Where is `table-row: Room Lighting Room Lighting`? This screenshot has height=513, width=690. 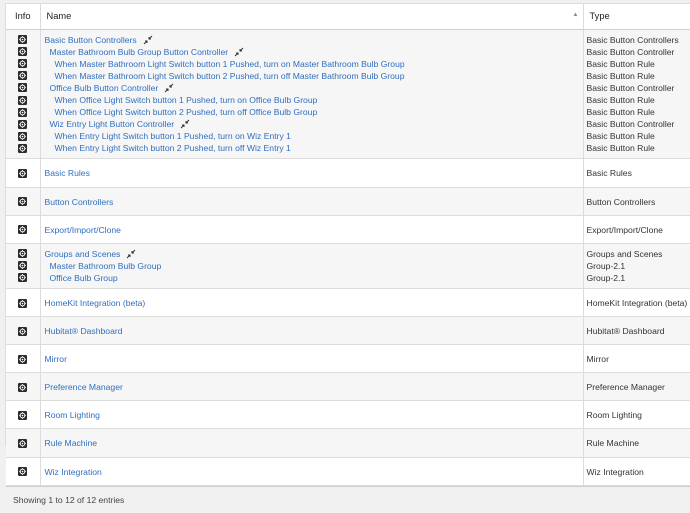
table-row: Room Lighting Room Lighting is located at coordinates (348, 415).